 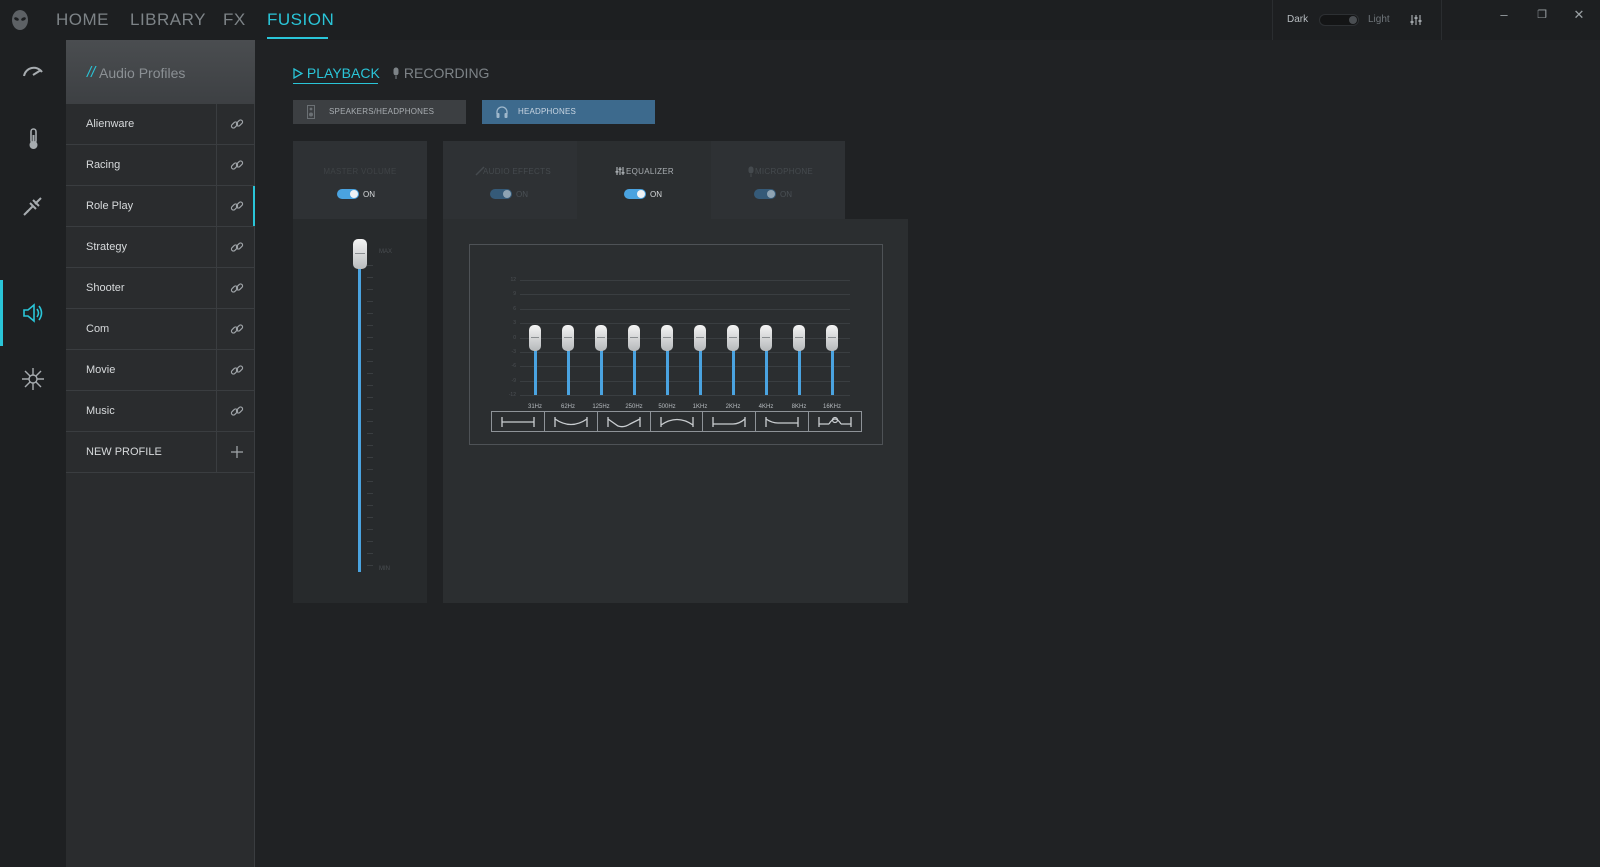 I want to click on profile-row: Music, so click(x=160, y=411).